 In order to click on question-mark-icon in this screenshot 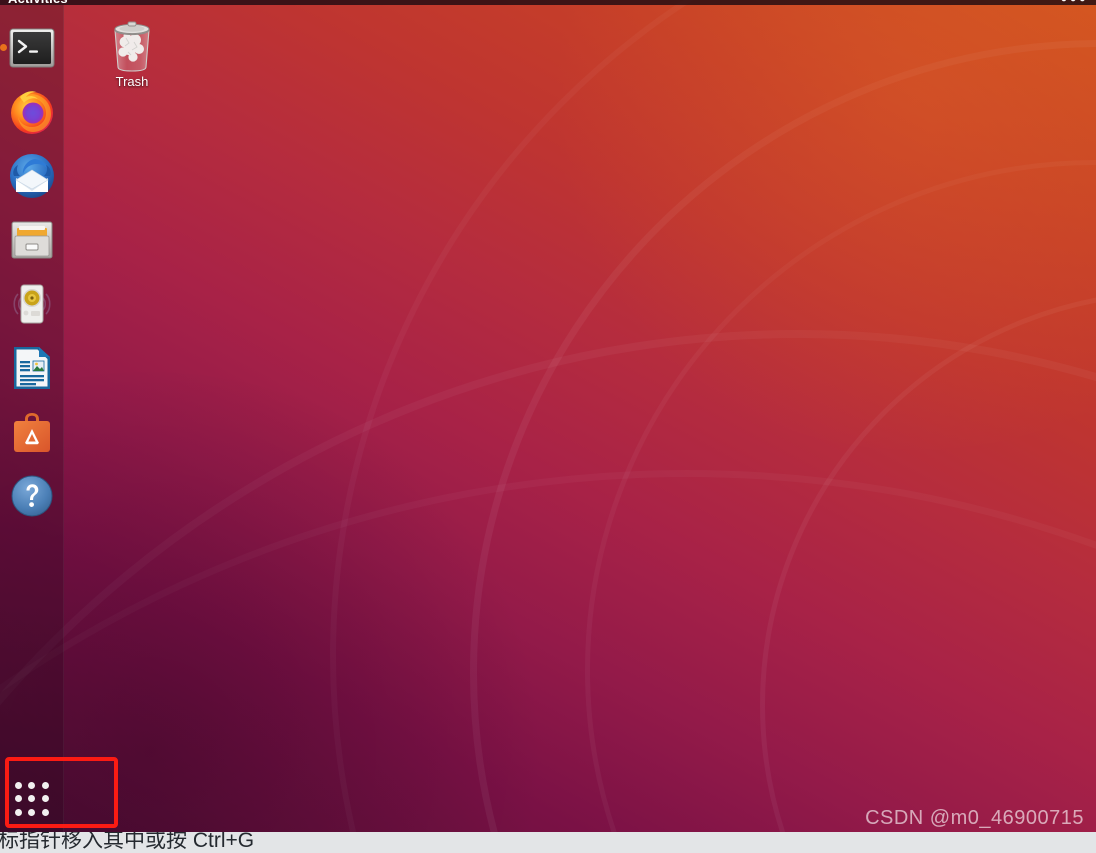, I will do `click(32, 496)`.